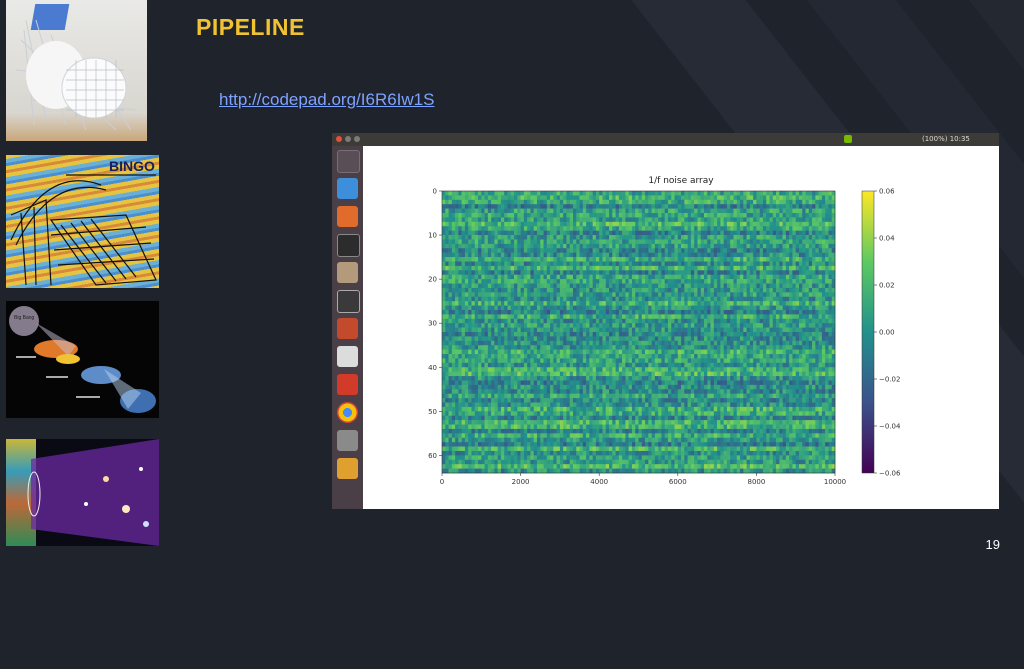 The height and width of the screenshot is (669, 1024). Describe the element at coordinates (347, 440) in the screenshot. I see `disks-icon` at that location.